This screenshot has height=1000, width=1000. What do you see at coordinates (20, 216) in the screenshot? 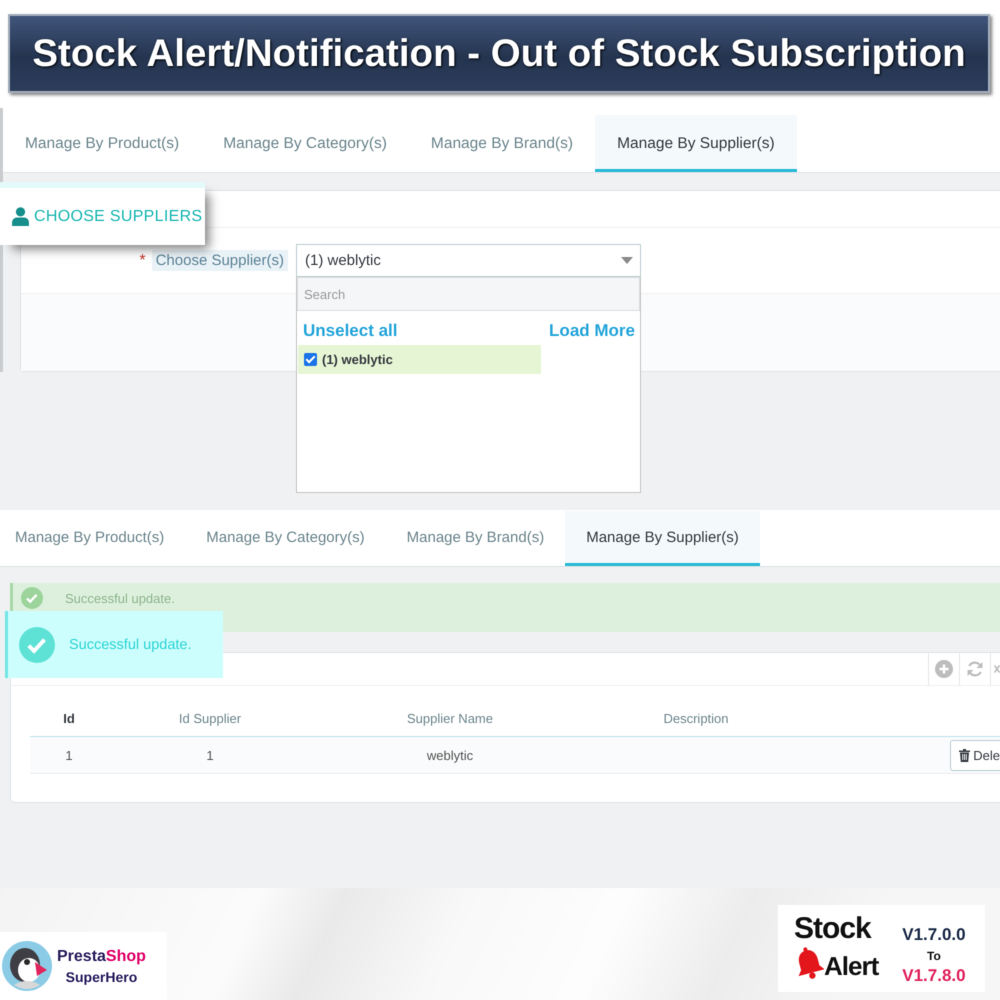
I see `user-icon` at bounding box center [20, 216].